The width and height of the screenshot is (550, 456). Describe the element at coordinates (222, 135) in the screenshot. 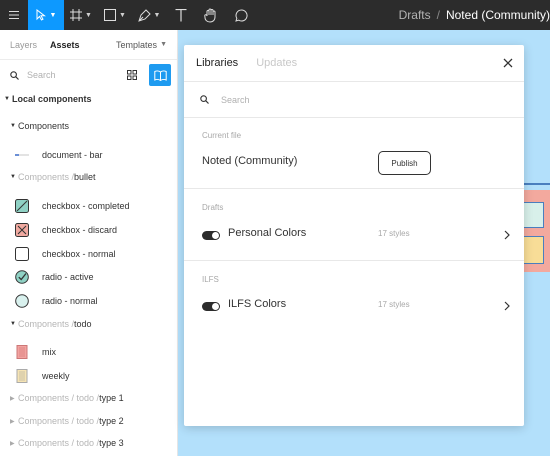

I see `section-label-current-file: Current file` at that location.